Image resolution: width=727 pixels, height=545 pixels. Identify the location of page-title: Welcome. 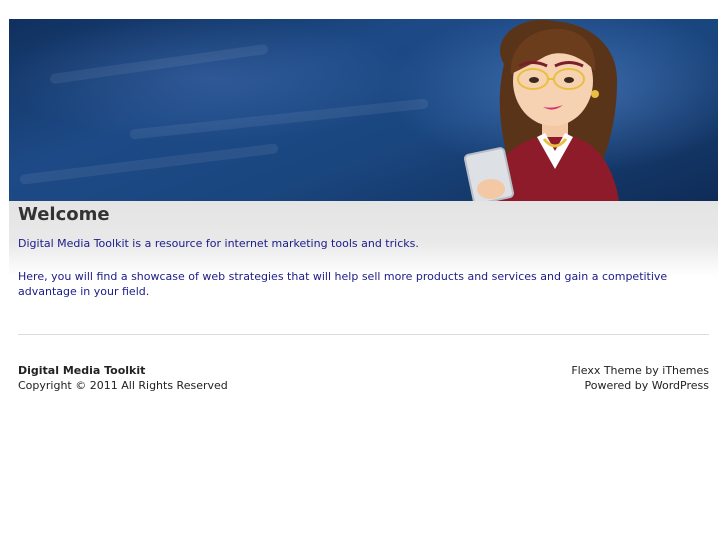
(64, 214).